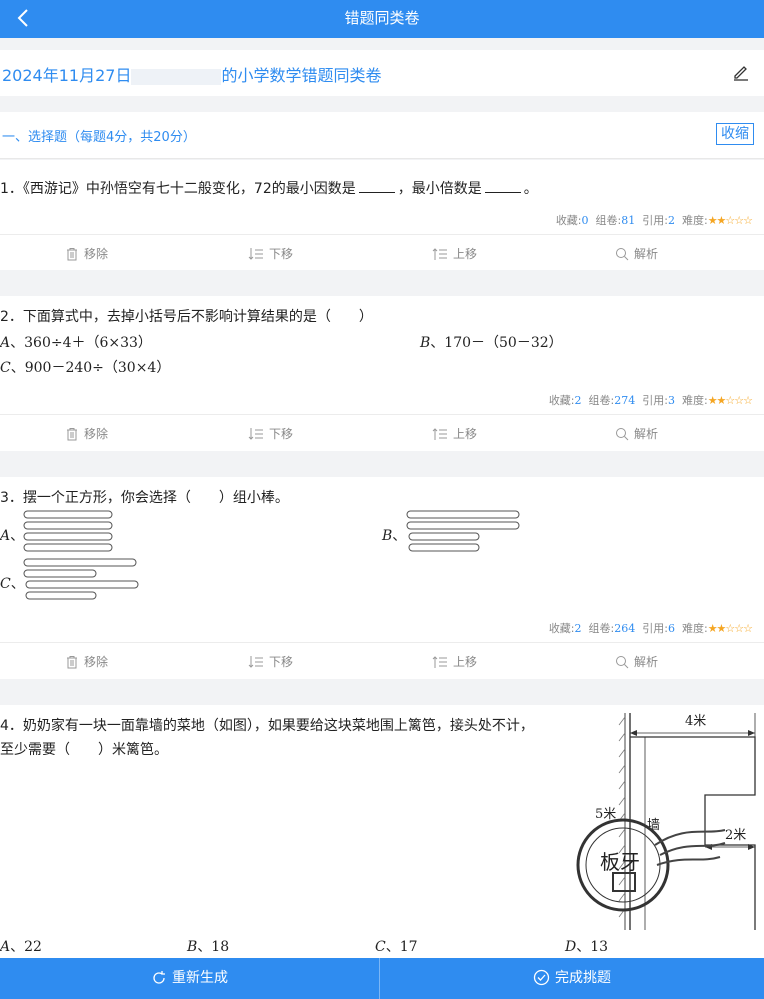 This screenshot has width=764, height=999. Describe the element at coordinates (463, 531) in the screenshot. I see `sticks-figure-b` at that location.